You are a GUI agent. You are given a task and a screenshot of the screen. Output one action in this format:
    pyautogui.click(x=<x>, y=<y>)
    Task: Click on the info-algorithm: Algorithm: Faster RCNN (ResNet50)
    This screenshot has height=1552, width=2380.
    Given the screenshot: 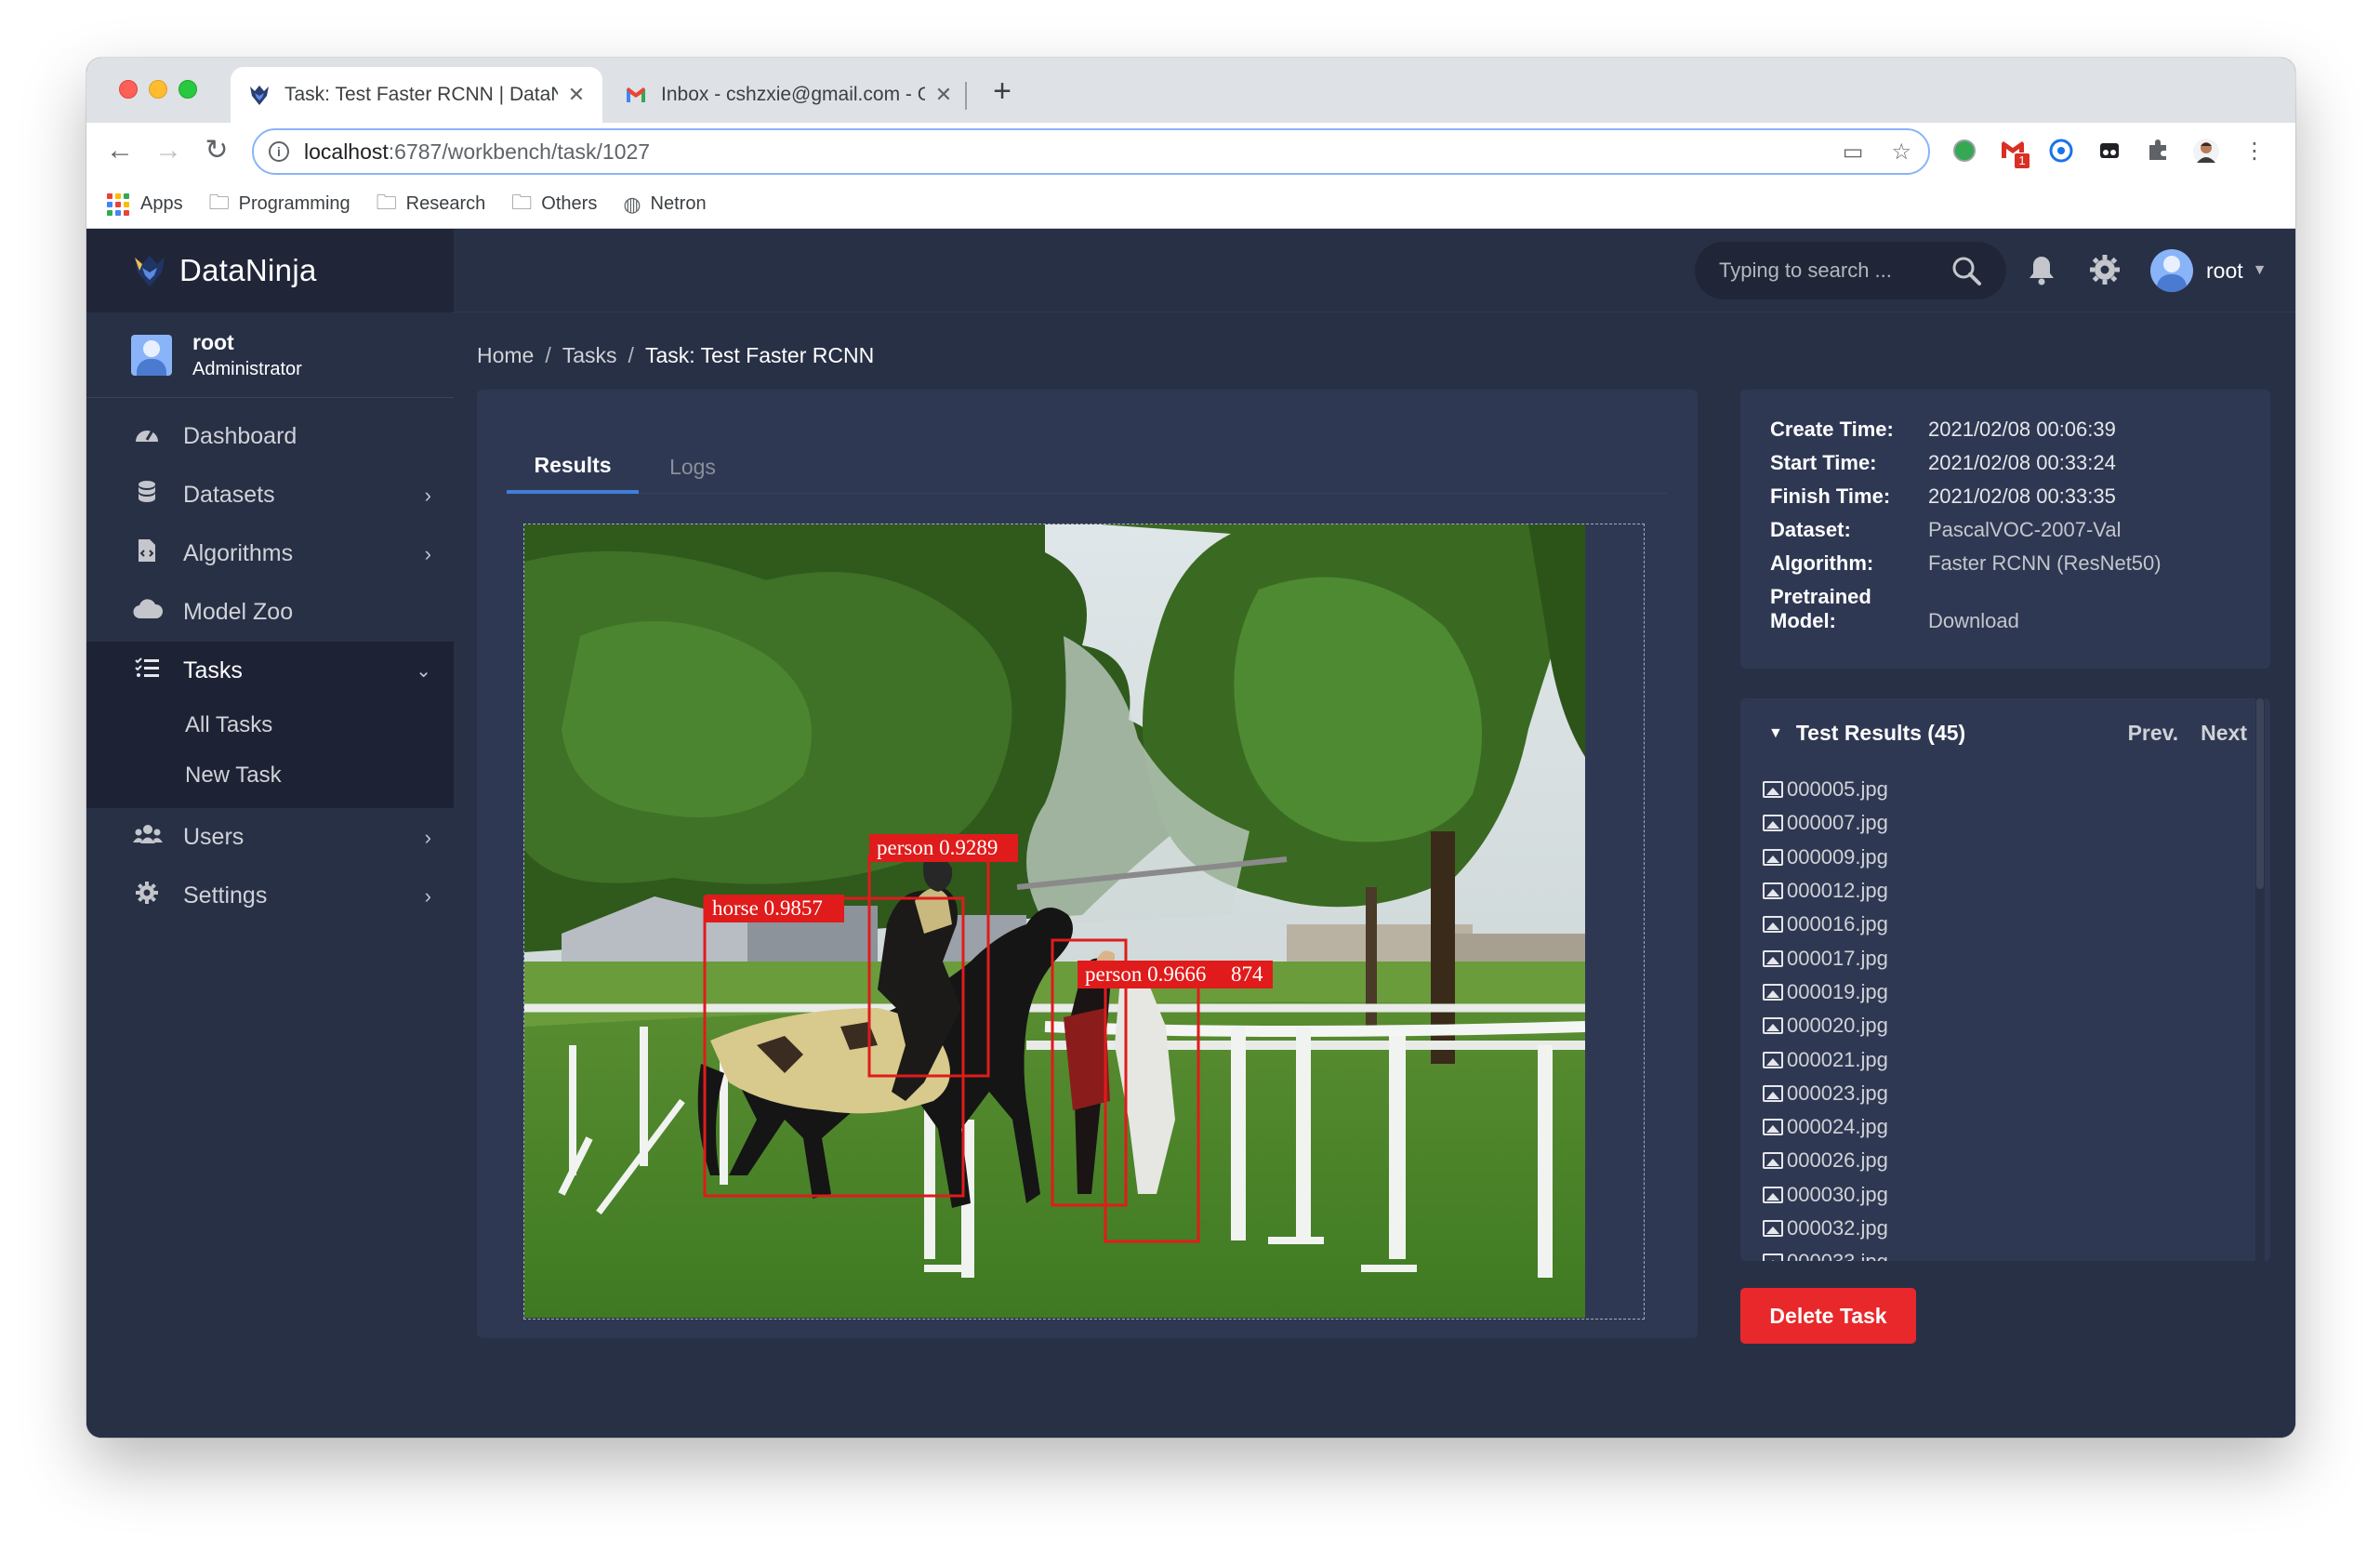 What is the action you would take?
    pyautogui.click(x=1966, y=563)
    